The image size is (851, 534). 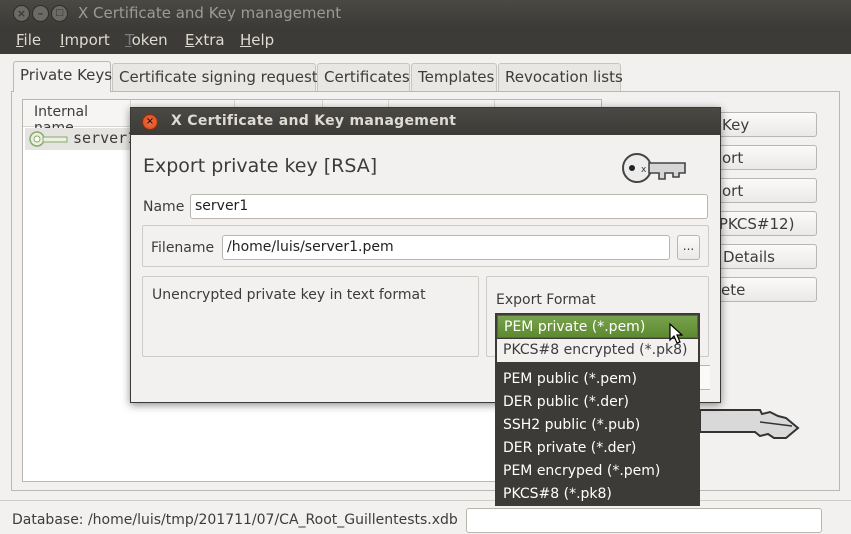 I want to click on tab-templates: Templates, so click(x=454, y=77).